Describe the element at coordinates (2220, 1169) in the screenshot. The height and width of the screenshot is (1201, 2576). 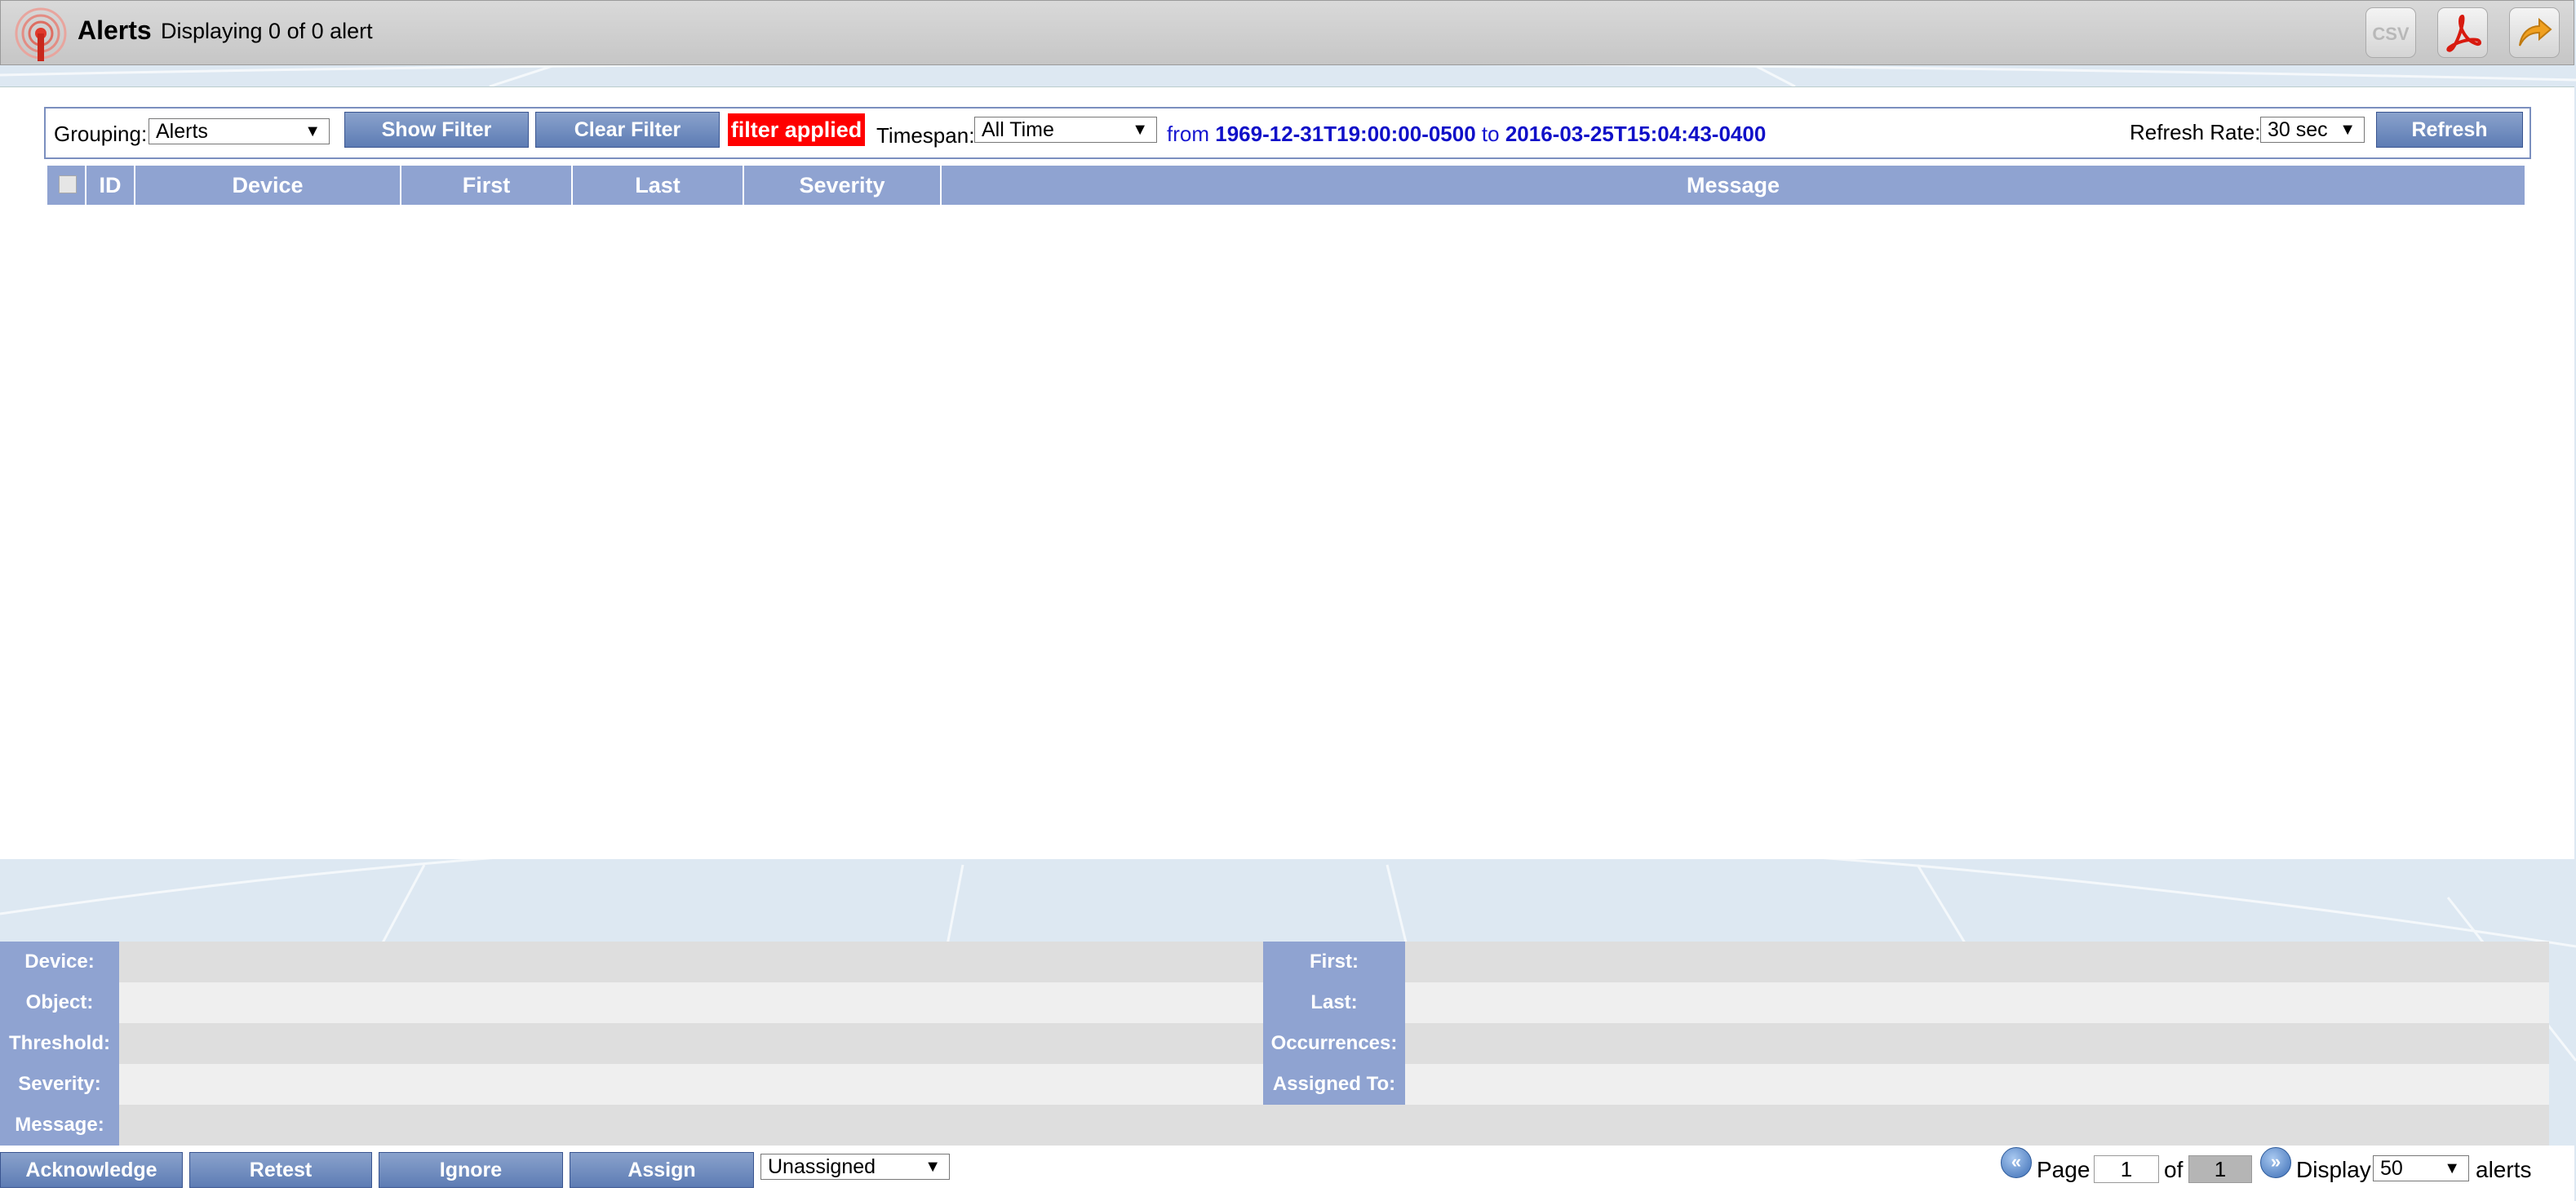
I see `total-pages: 1` at that location.